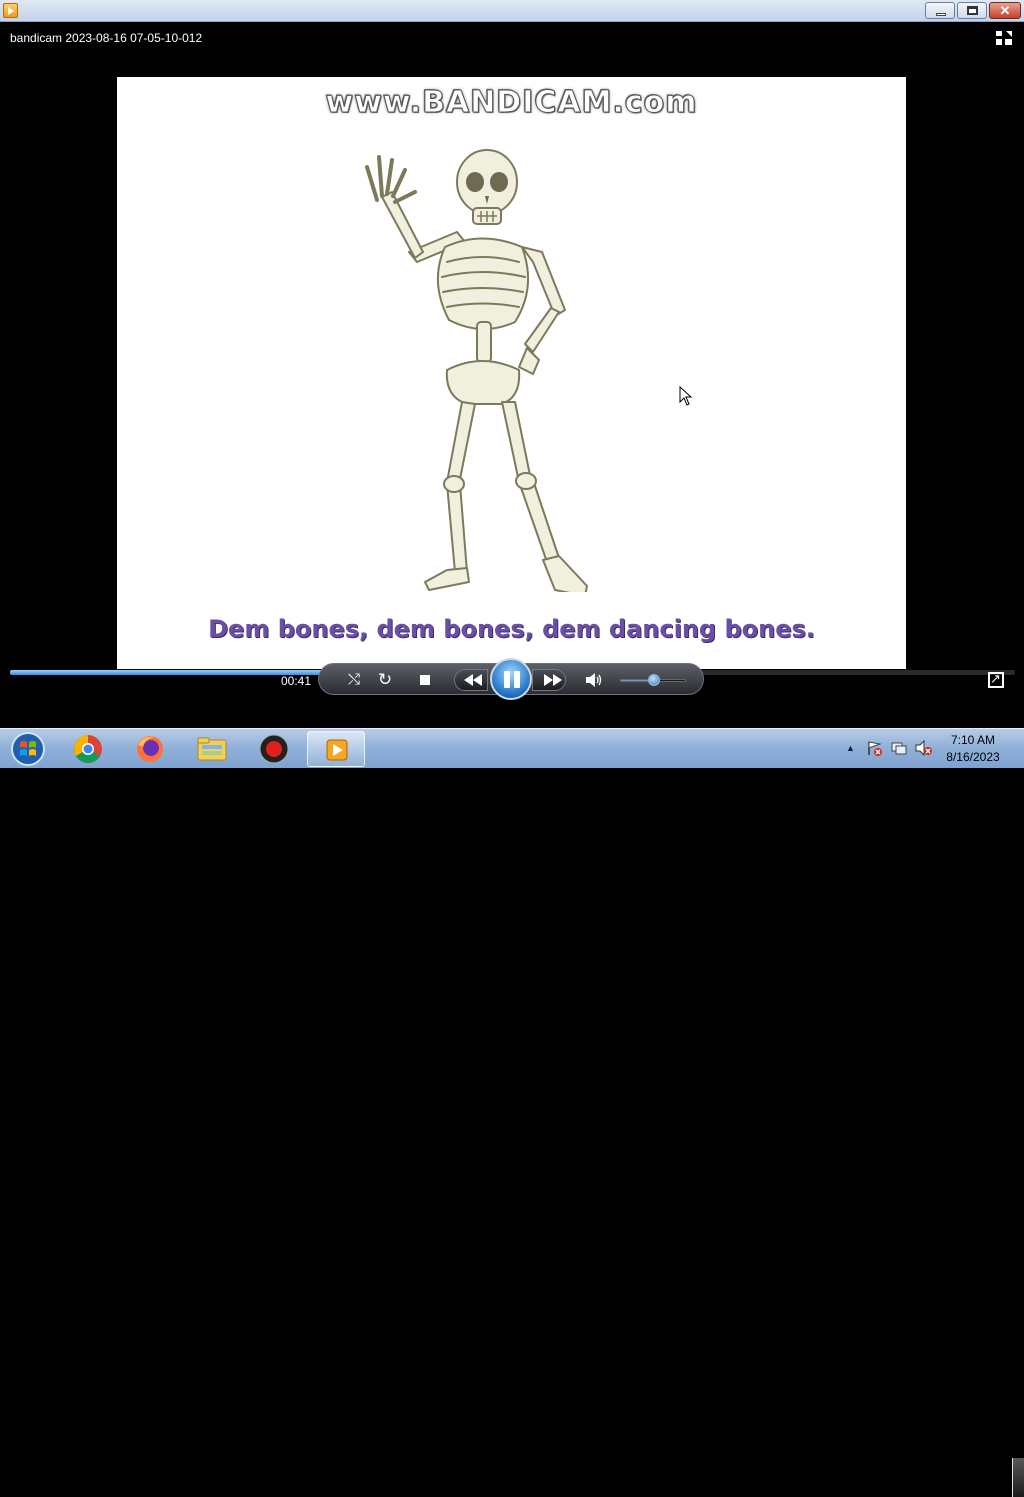 The width and height of the screenshot is (1024, 1497). I want to click on stop-button, so click(425, 680).